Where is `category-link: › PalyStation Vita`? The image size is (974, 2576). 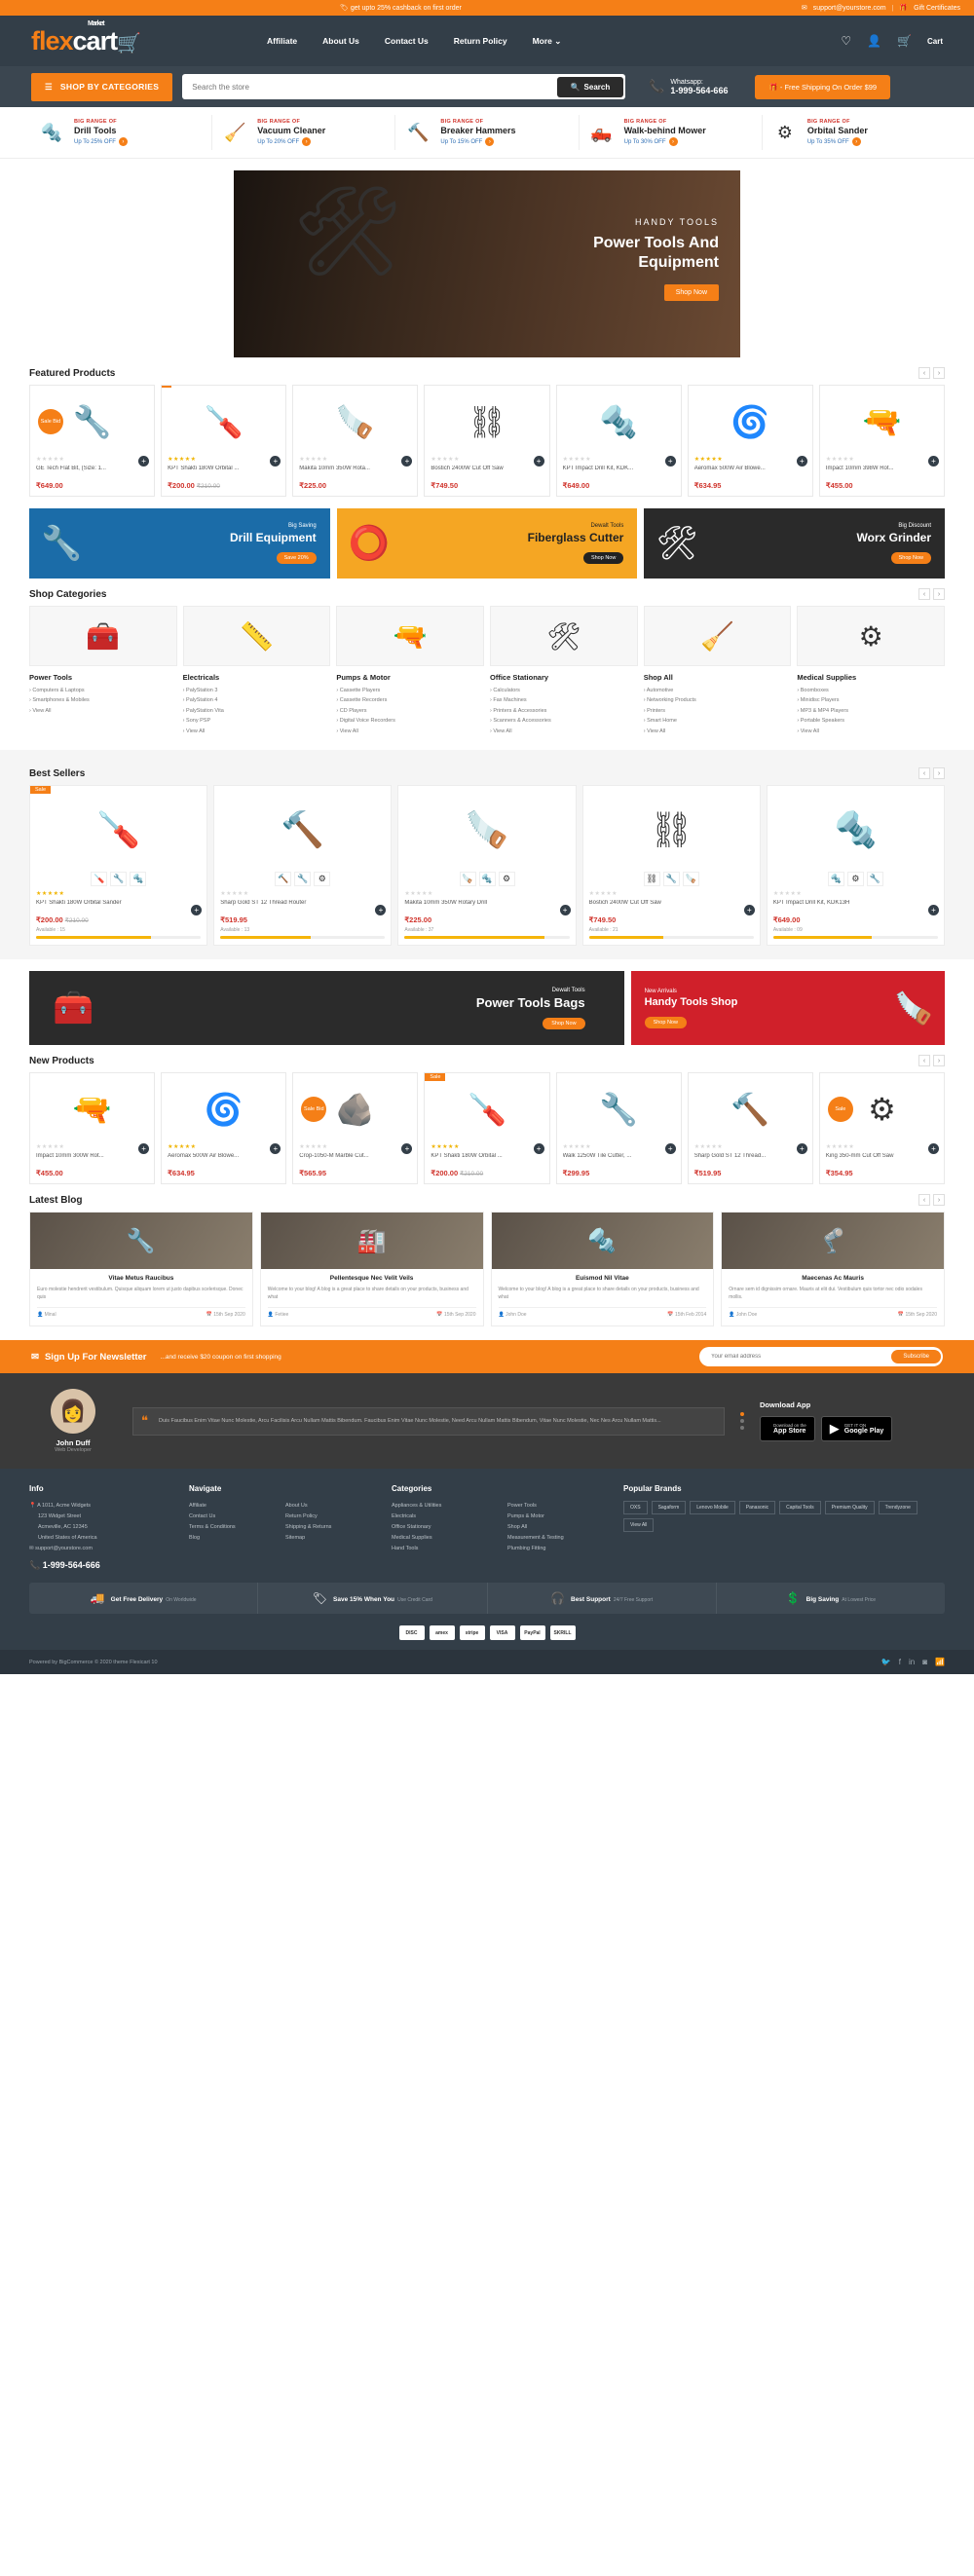
category-link: › PalyStation Vita is located at coordinates (257, 711).